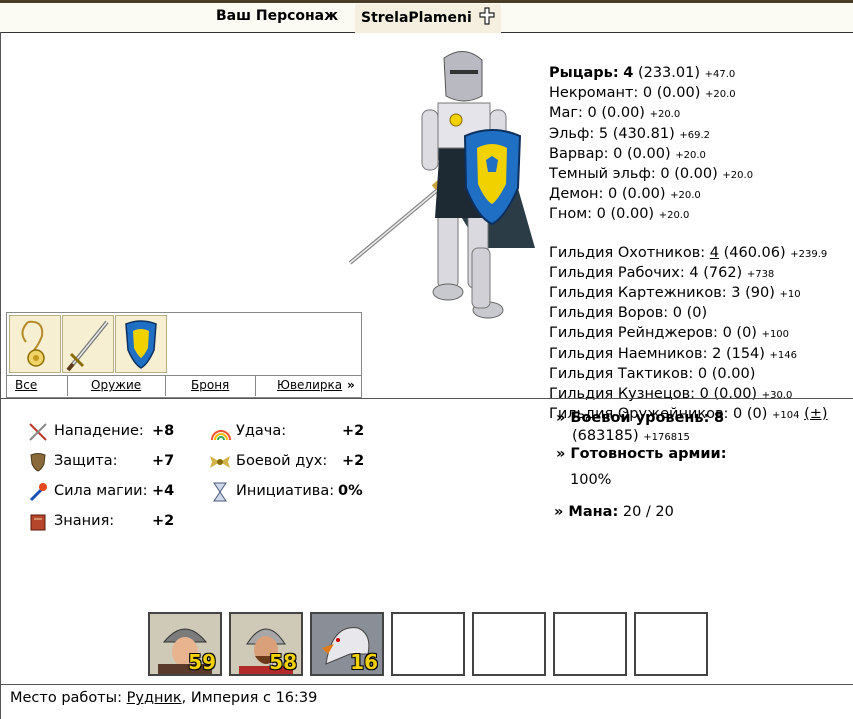  Describe the element at coordinates (266, 644) in the screenshot. I see `army-slot-2: 58` at that location.